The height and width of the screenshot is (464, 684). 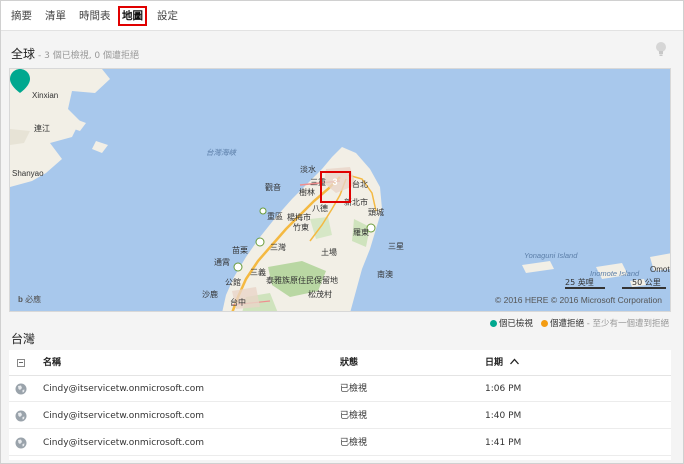 What do you see at coordinates (42, 128) in the screenshot?
I see `map-label-lianjiang: 連江` at bounding box center [42, 128].